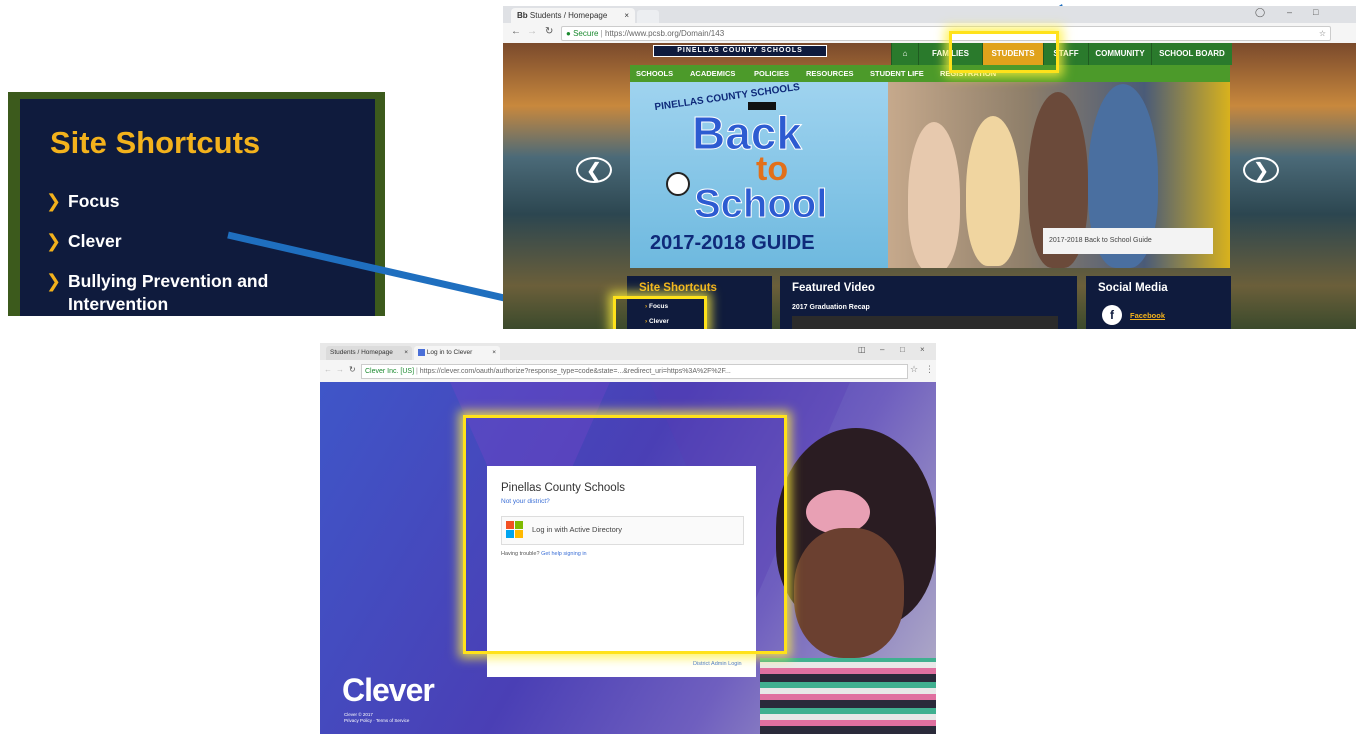 The image size is (1359, 734). What do you see at coordinates (1158, 302) in the screenshot?
I see `social-media-panel: Social Media f Facebook` at bounding box center [1158, 302].